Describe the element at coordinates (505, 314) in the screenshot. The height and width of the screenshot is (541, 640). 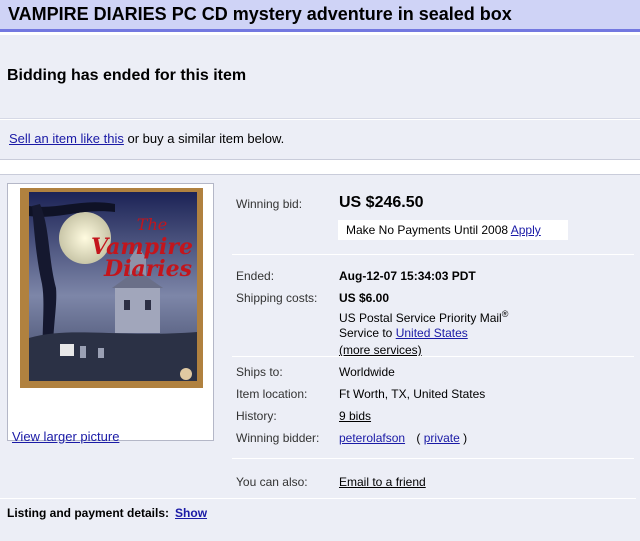
I see `registered-mark: ®` at that location.